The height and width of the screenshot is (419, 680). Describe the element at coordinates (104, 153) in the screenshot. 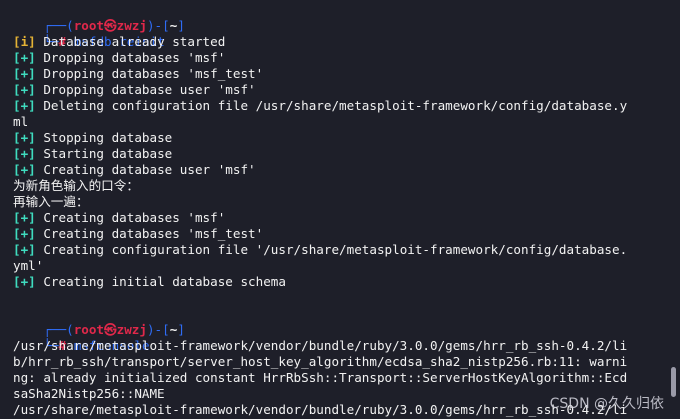

I see `output-text: Starting database` at that location.